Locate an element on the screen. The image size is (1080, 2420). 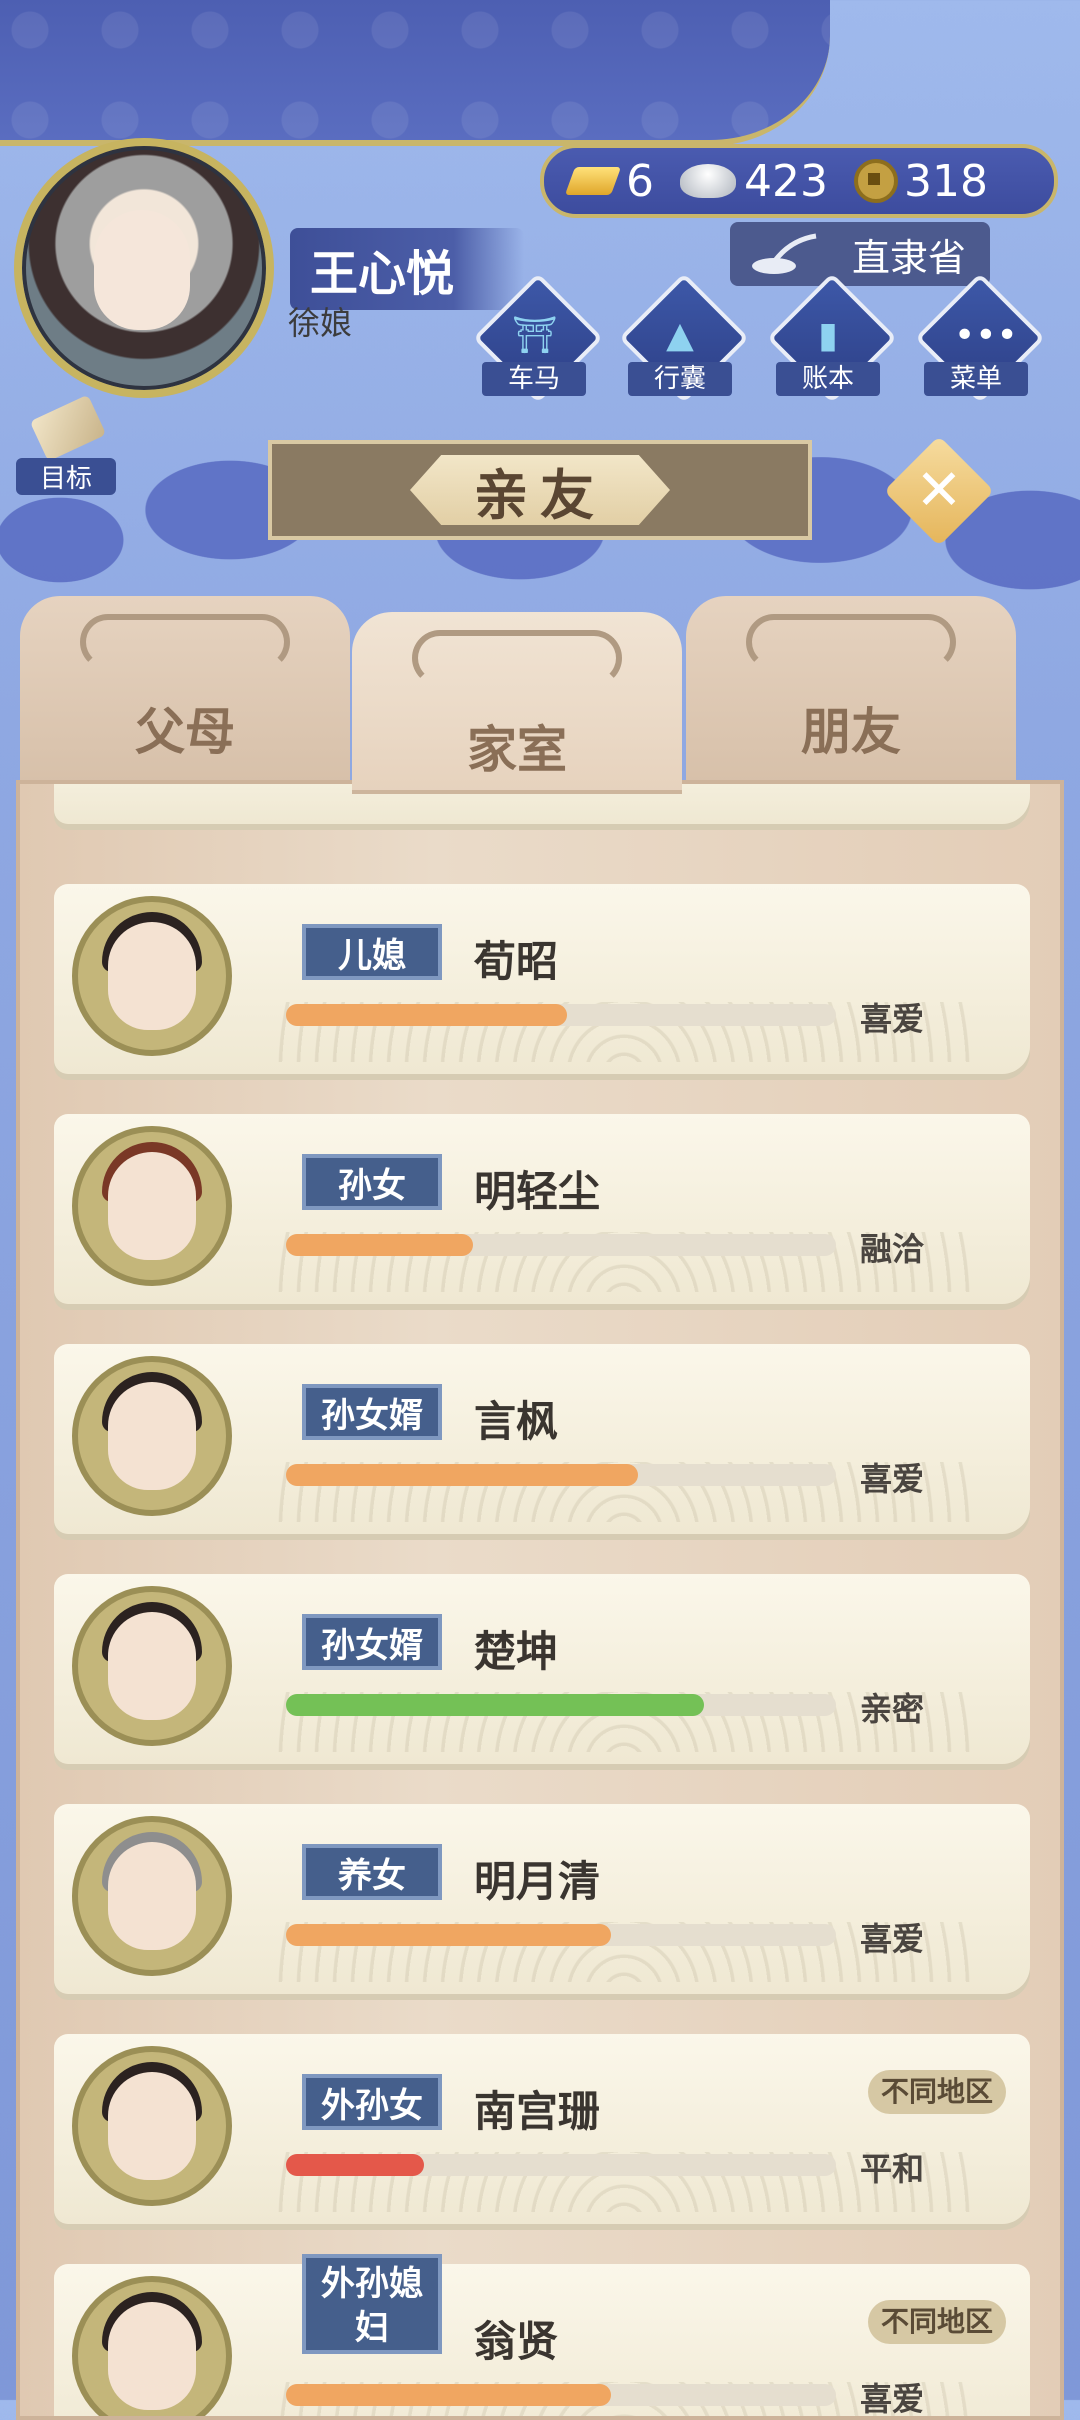
carriage-button: ⛩ 车马 is located at coordinates (538, 338).